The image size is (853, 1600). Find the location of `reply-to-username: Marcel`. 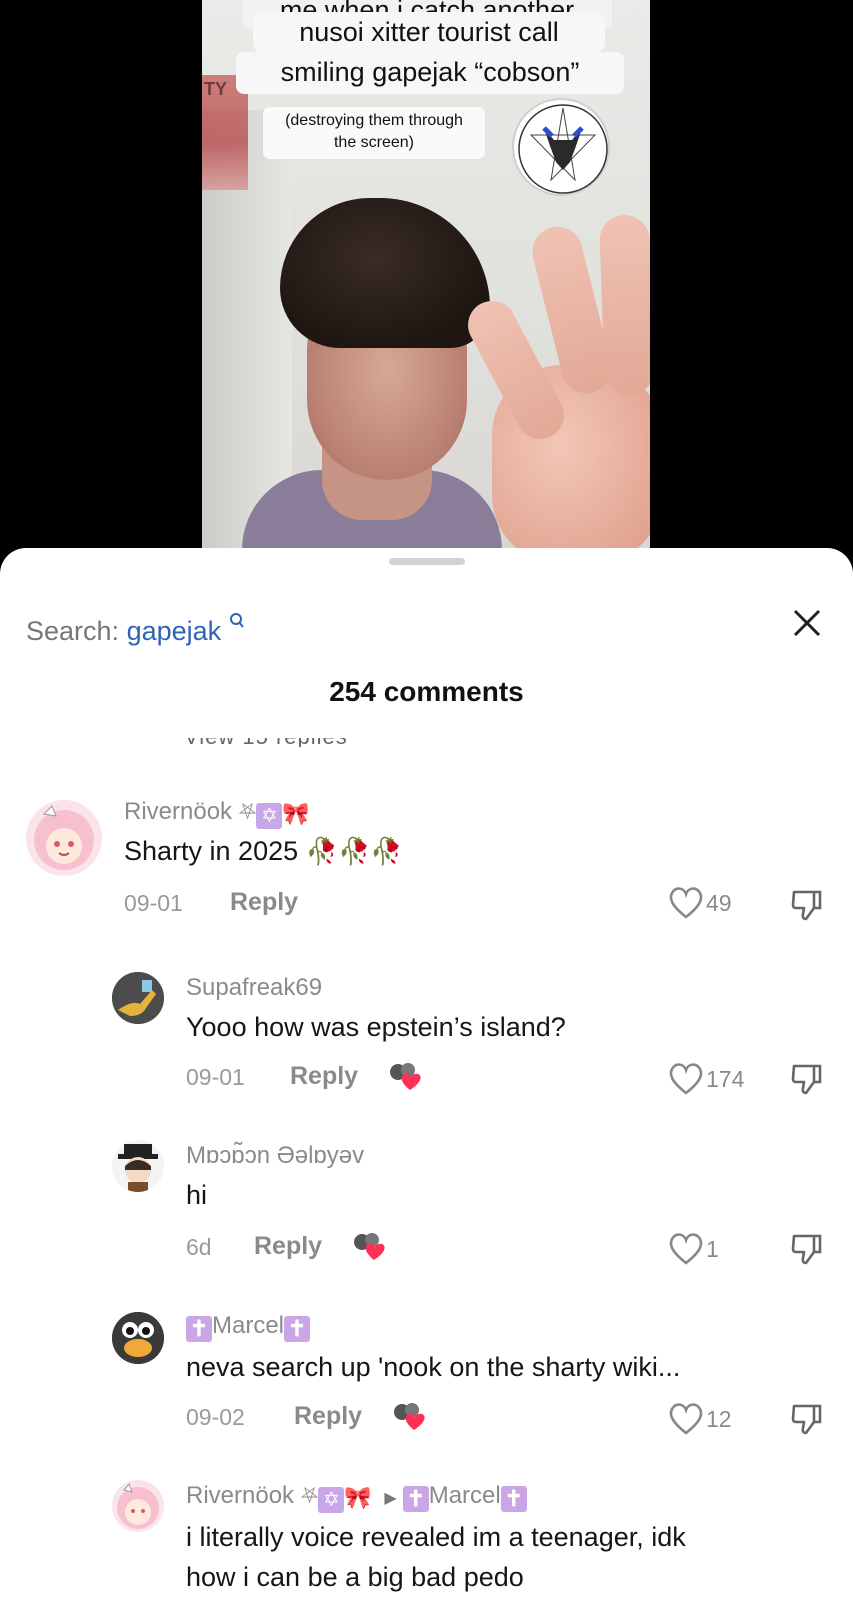

reply-to-username: Marcel is located at coordinates (465, 1495).